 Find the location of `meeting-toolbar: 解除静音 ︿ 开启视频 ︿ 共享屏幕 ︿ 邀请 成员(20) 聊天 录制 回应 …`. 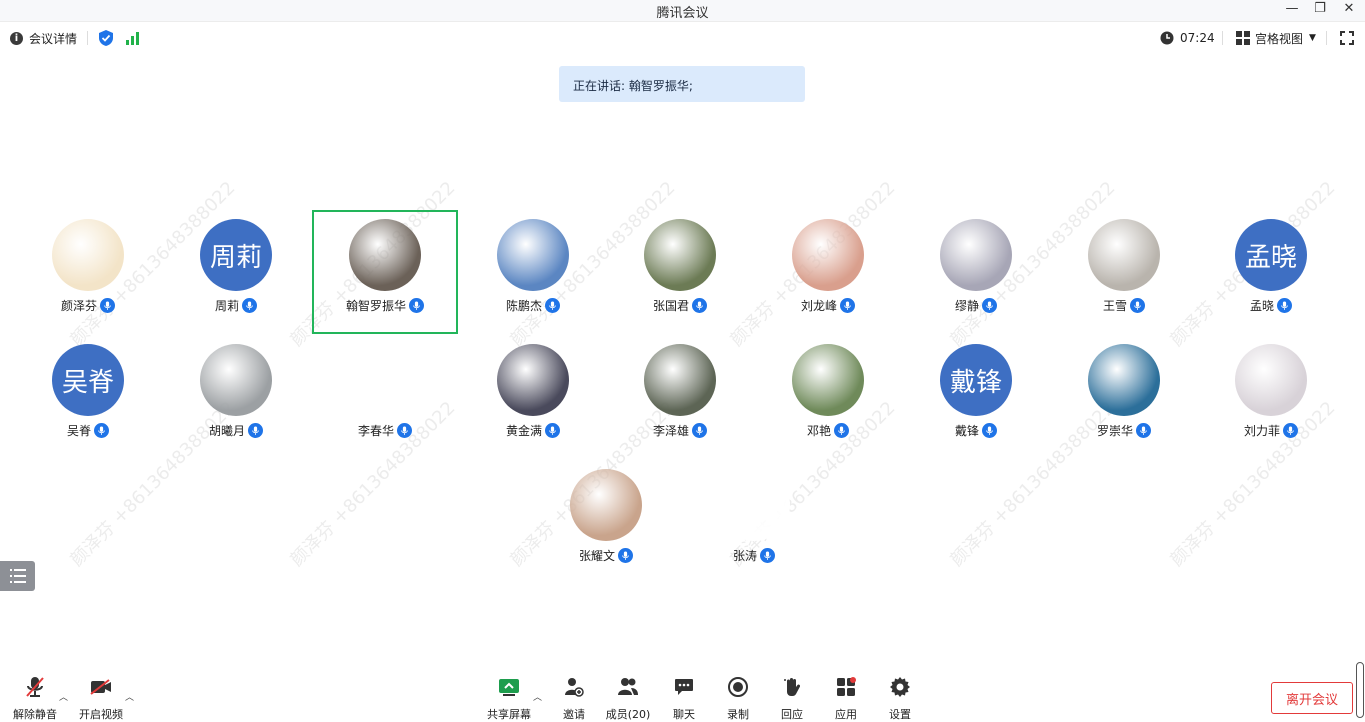

meeting-toolbar: 解除静音 ︿ 开启视频 ︿ 共享屏幕 ︿ 邀请 成员(20) 聊天 录制 回应 … is located at coordinates (682, 697).